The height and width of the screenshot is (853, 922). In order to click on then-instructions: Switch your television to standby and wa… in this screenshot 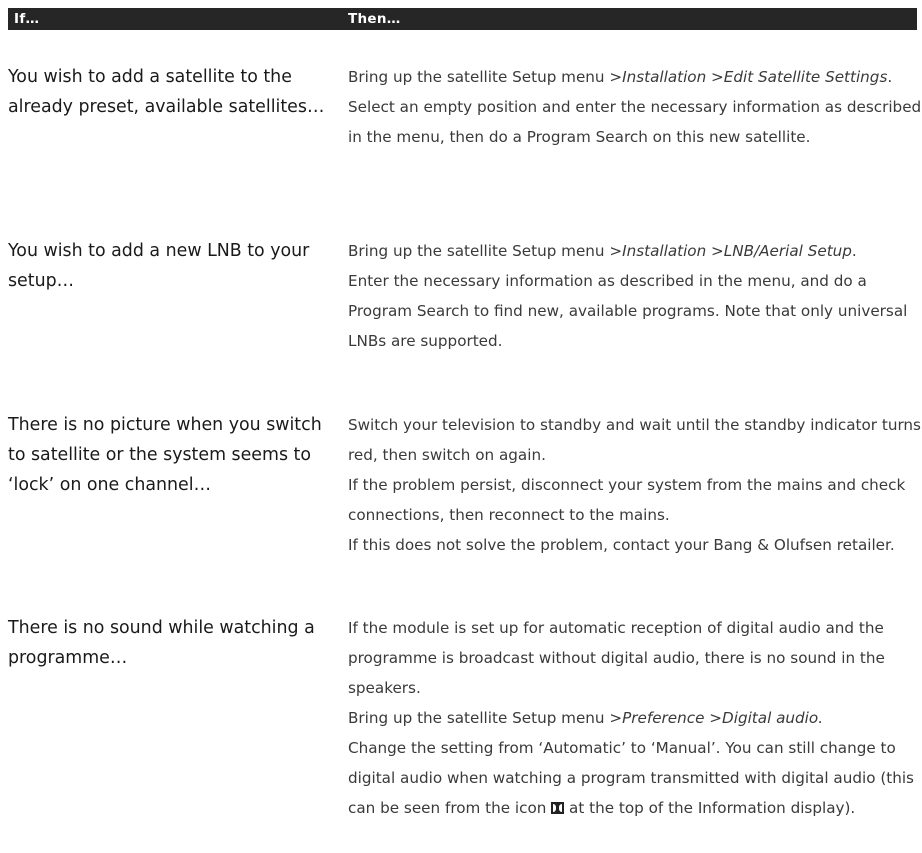, I will do `click(635, 485)`.